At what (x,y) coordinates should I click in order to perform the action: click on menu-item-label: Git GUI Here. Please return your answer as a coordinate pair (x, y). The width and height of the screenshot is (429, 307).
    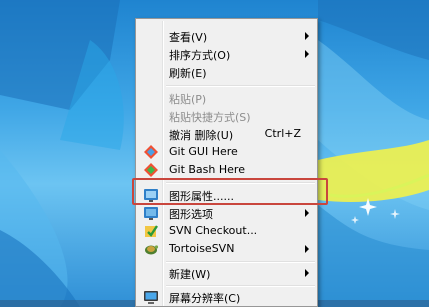
    Looking at the image, I should click on (203, 151).